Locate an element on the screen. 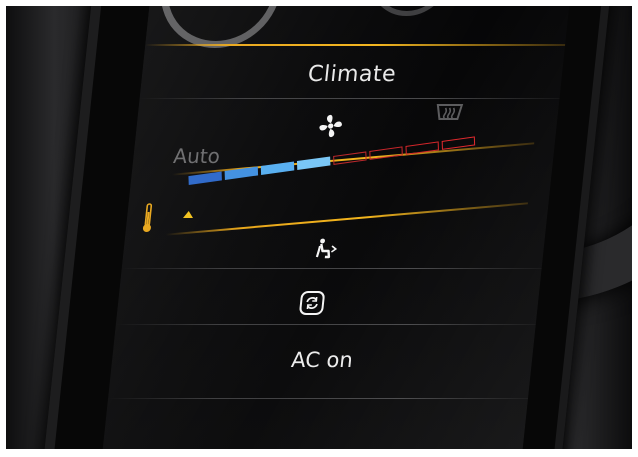 The width and height of the screenshot is (638, 457). ac-toggle-button: AC on is located at coordinates (322, 360).